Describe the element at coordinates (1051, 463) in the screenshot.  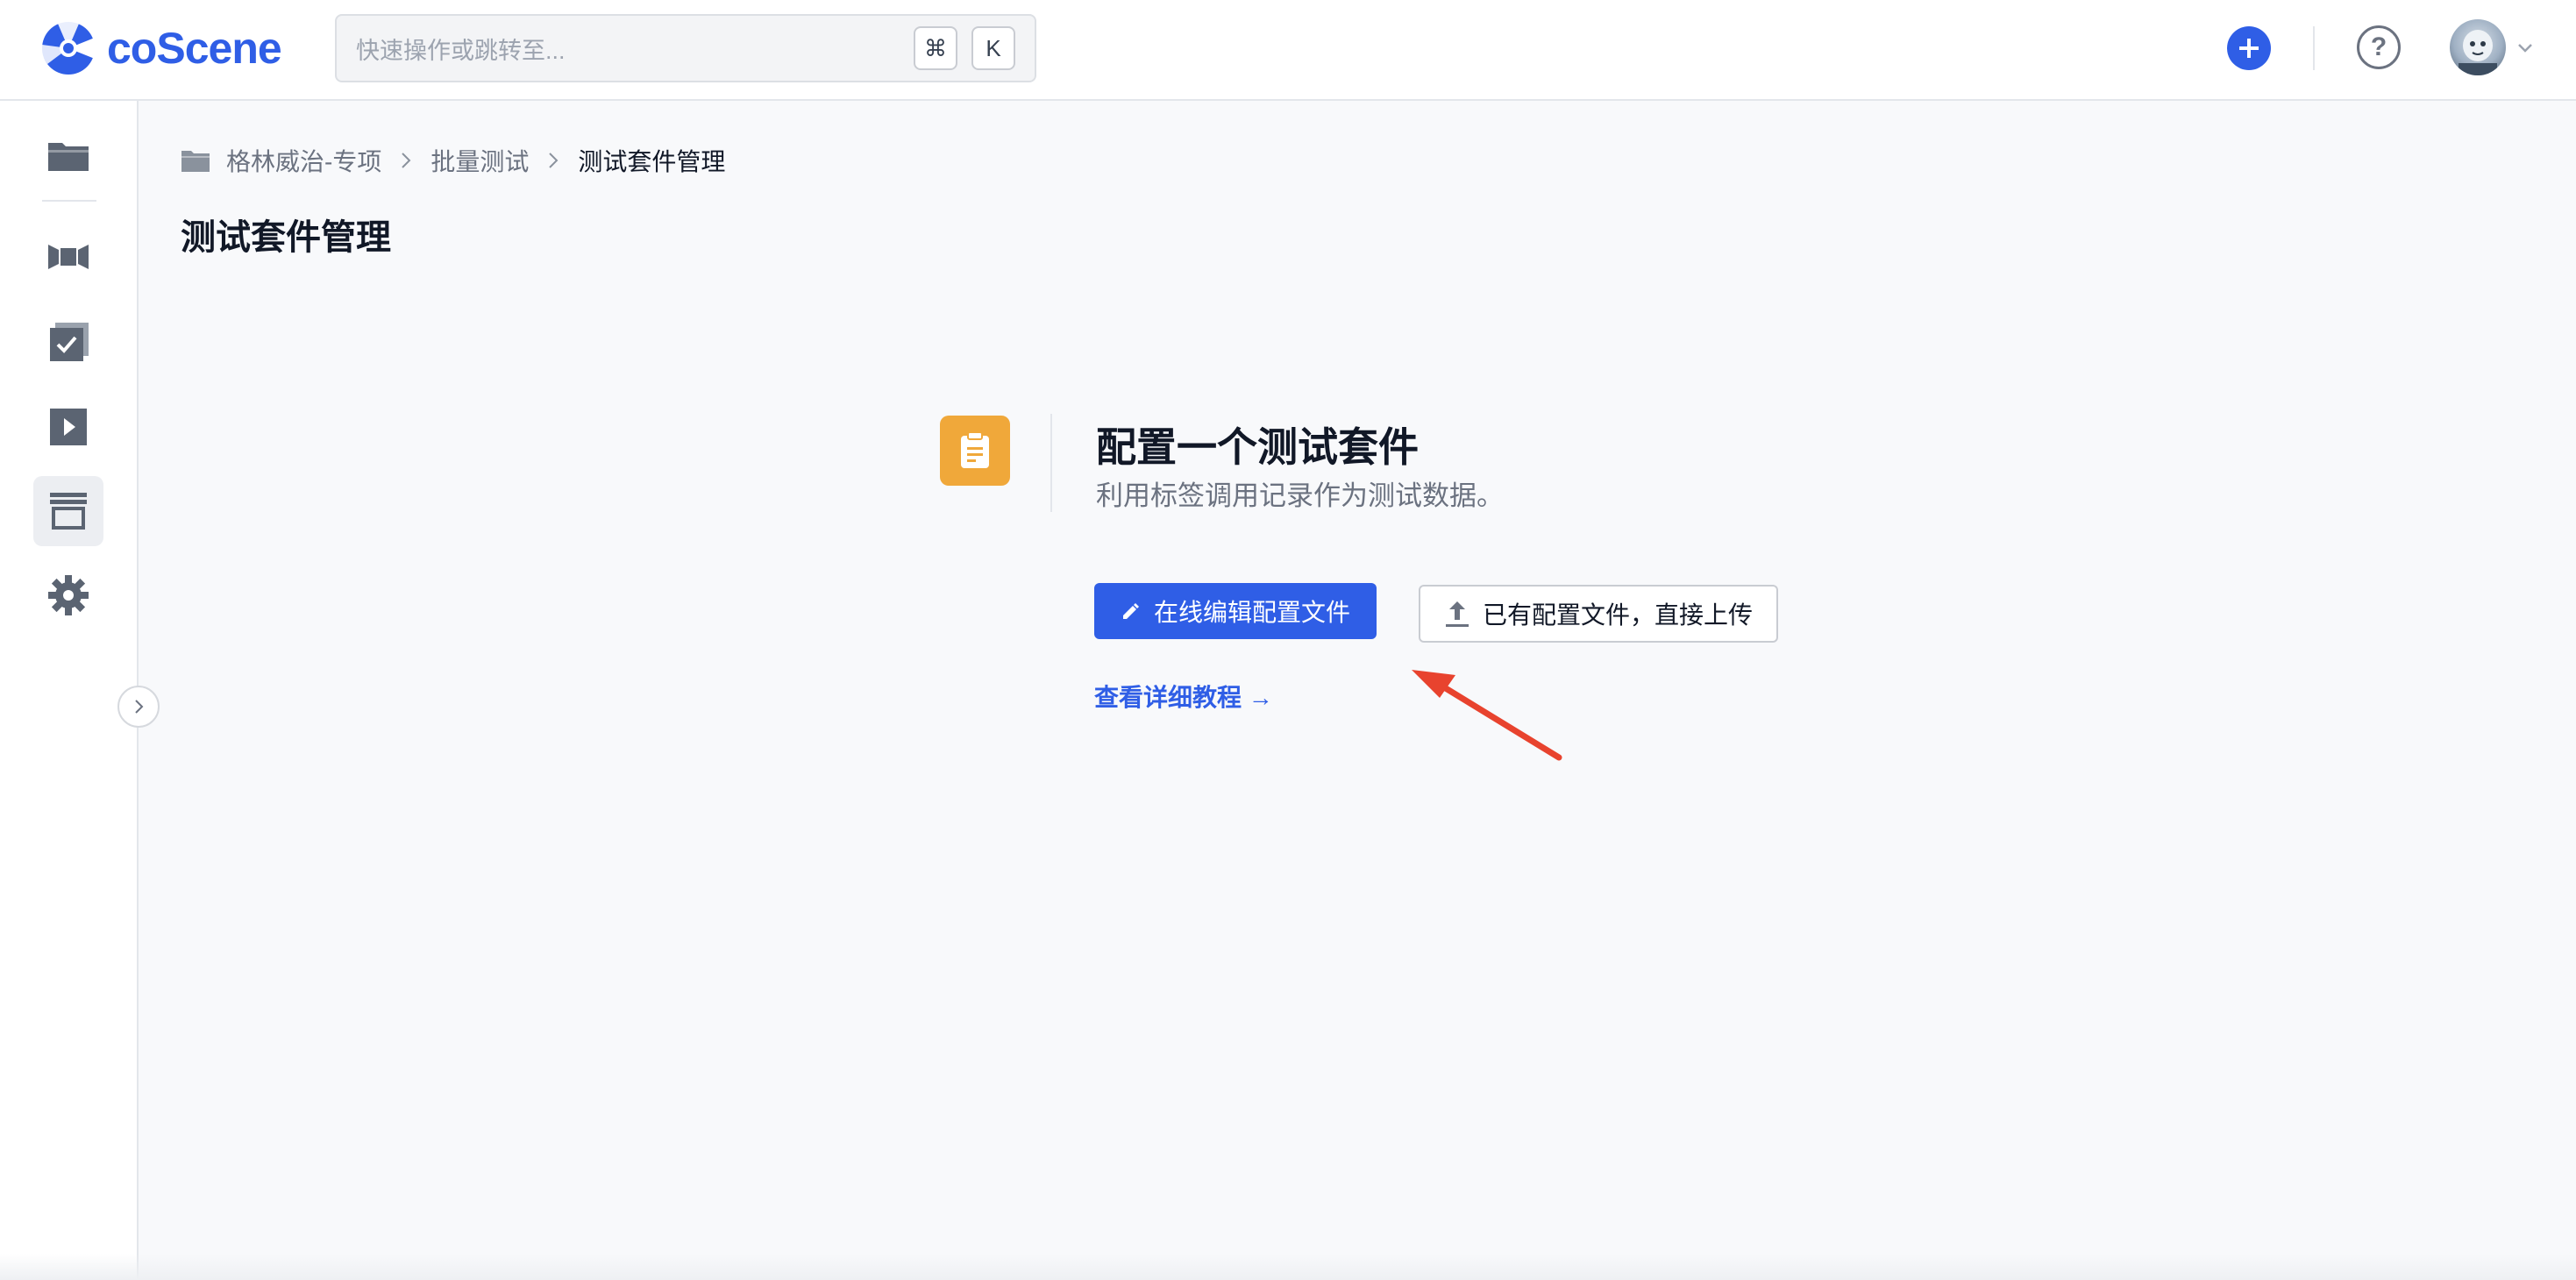
I see `setup-divider` at that location.